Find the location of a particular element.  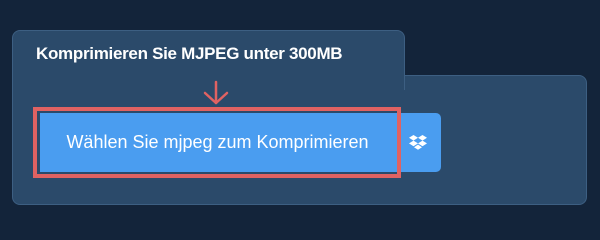

down-arrow-icon is located at coordinates (216, 92).